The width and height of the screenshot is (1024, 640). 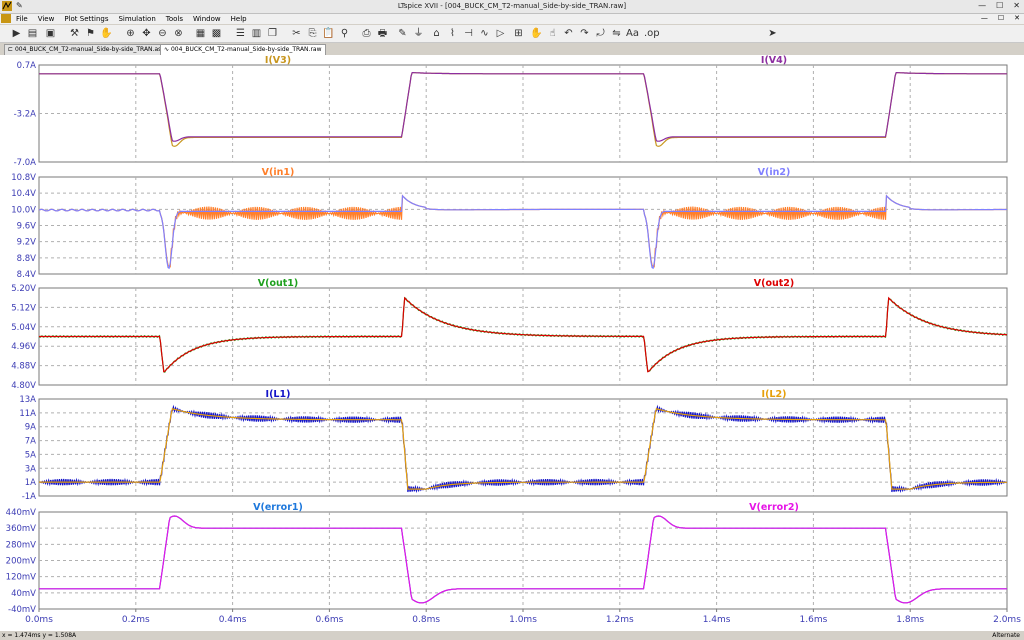 I want to click on resistor-icon: ⌇, so click(x=452, y=33).